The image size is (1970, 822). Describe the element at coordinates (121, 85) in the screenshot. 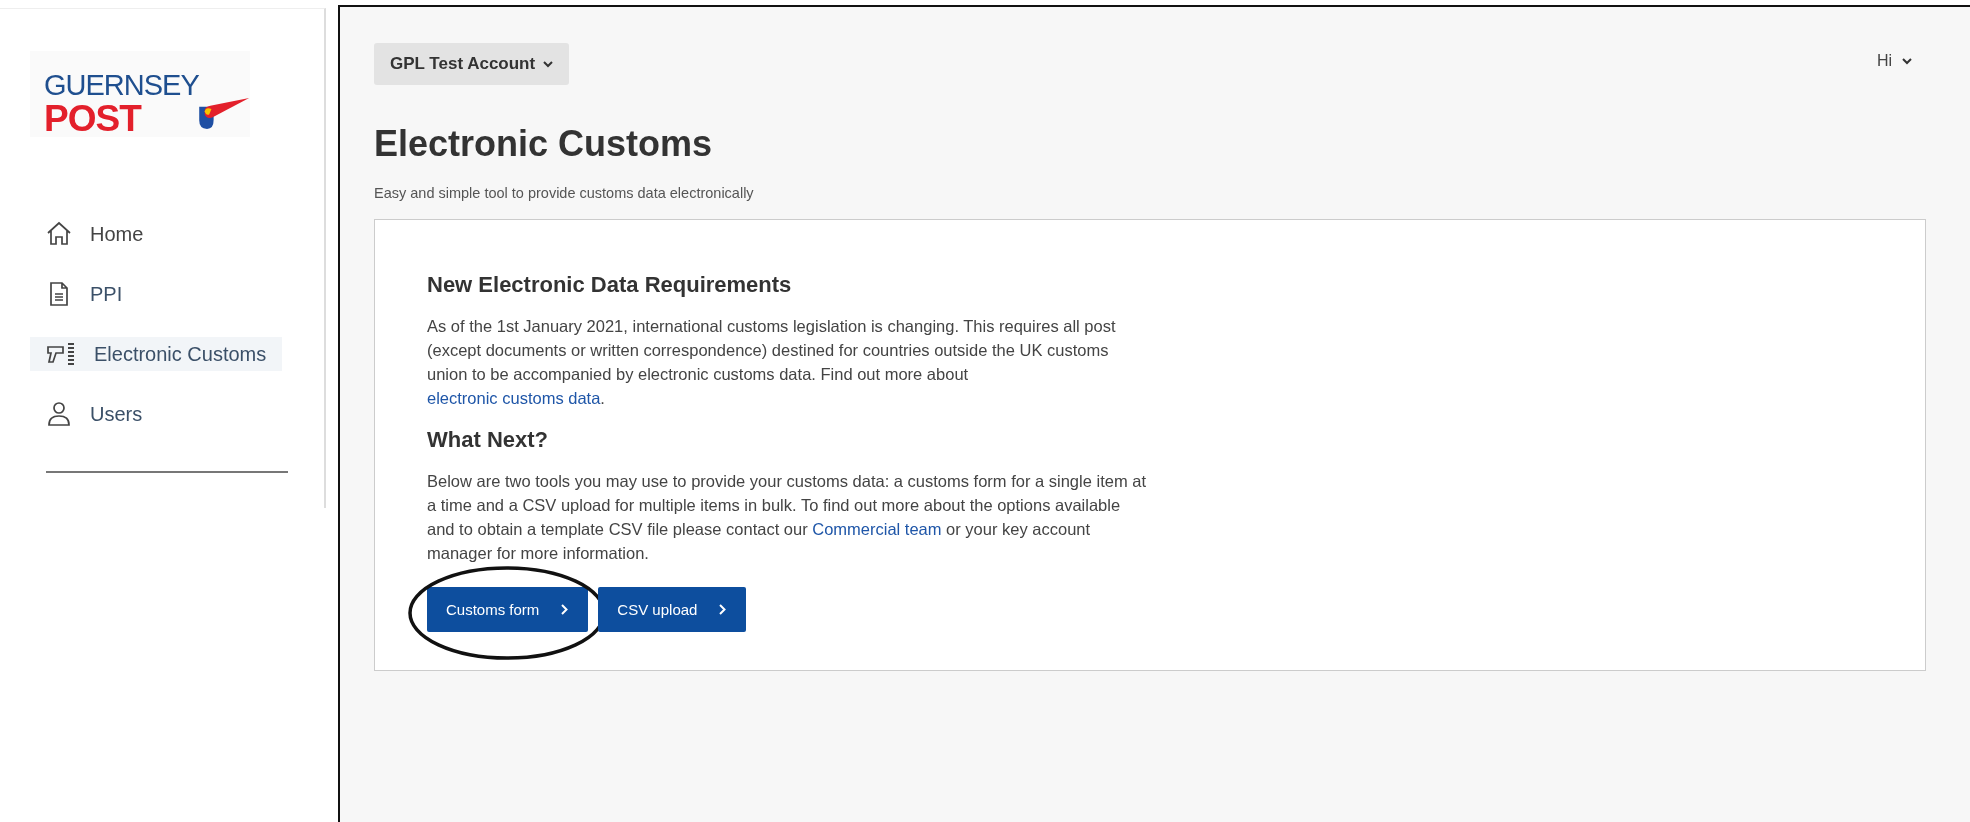

I see `logo-text: GUERNSEY` at that location.